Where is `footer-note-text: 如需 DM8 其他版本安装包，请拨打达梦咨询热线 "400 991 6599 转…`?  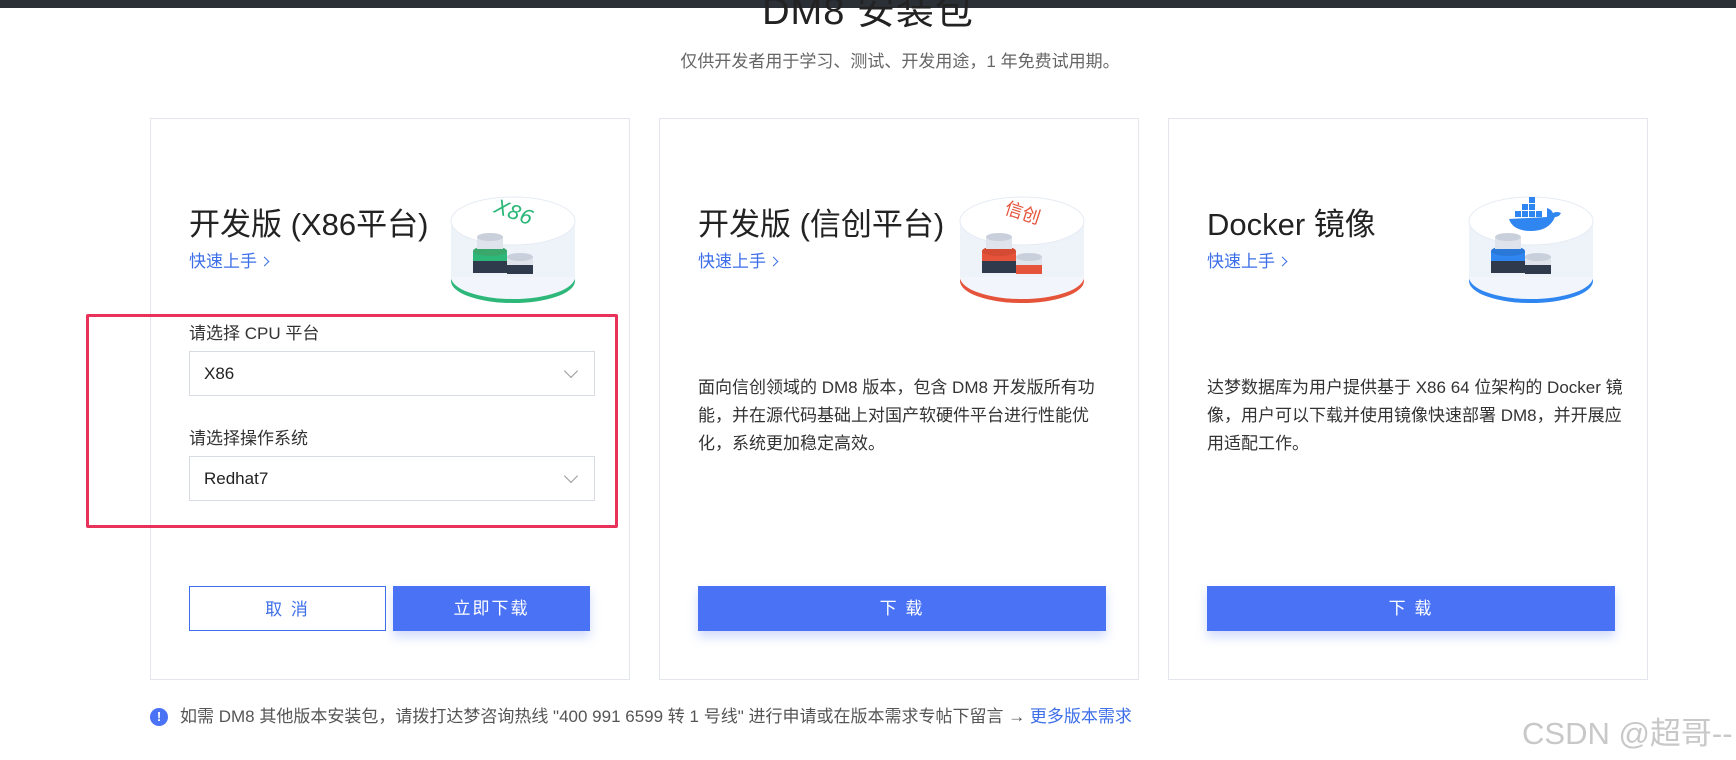 footer-note-text: 如需 DM8 其他版本安装包，请拨打达梦咨询热线 "400 991 6599 转… is located at coordinates (605, 716).